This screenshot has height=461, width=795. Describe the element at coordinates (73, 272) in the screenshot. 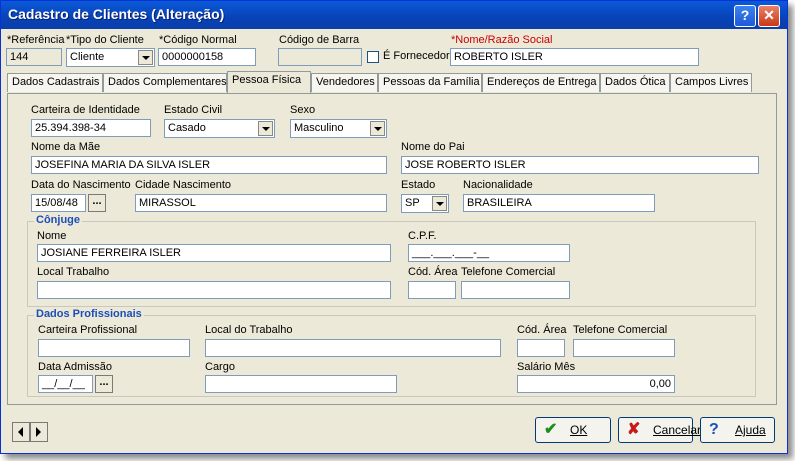

I see `conjuge-local-label: Local Trabalho` at that location.